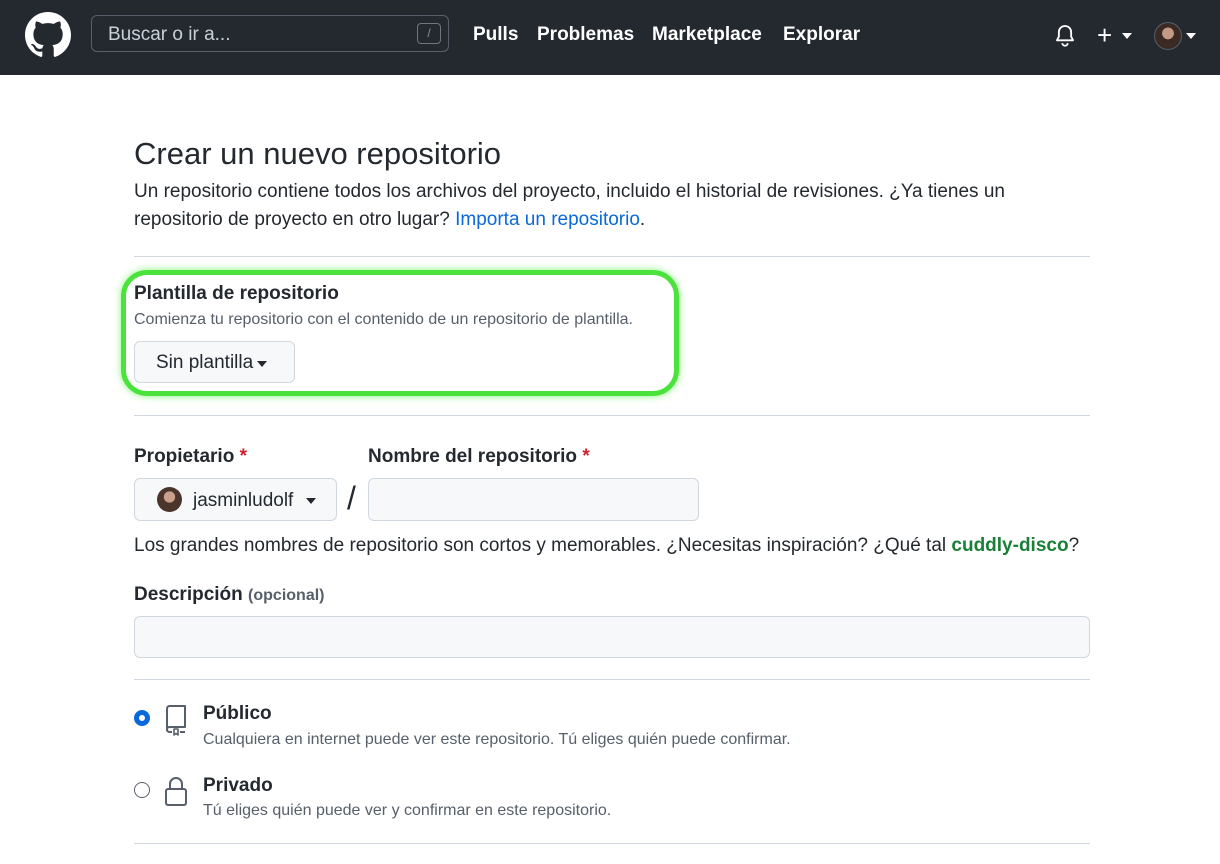 This screenshot has width=1220, height=864. I want to click on intro-end: ., so click(642, 219).